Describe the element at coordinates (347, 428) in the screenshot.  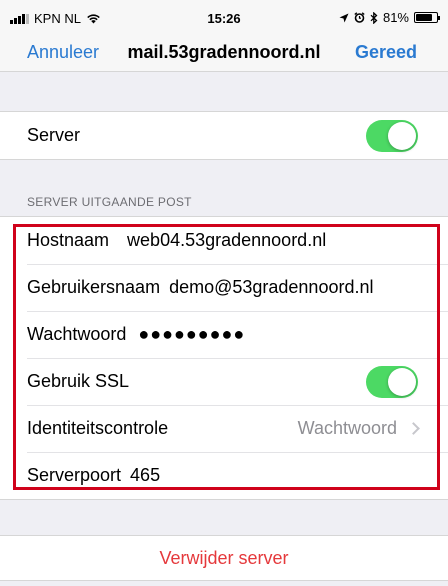
I see `auth-value: Wachtwoord` at that location.